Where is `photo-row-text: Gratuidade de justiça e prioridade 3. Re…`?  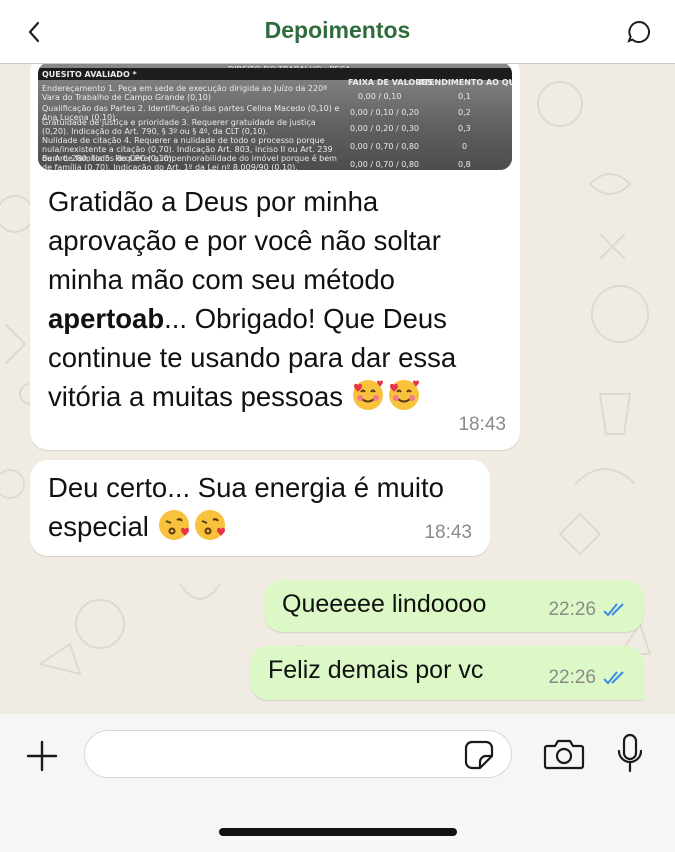 photo-row-text: Gratuidade de justiça e prioridade 3. Re… is located at coordinates (179, 127).